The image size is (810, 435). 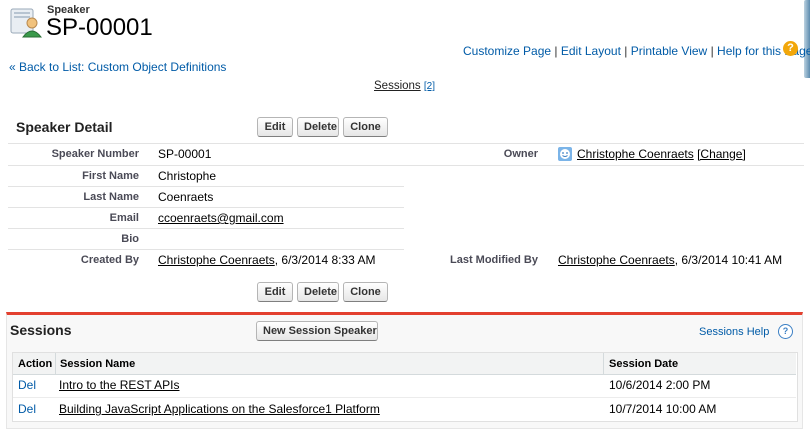 What do you see at coordinates (721, 154) in the screenshot?
I see `change-owner-link: [Change]` at bounding box center [721, 154].